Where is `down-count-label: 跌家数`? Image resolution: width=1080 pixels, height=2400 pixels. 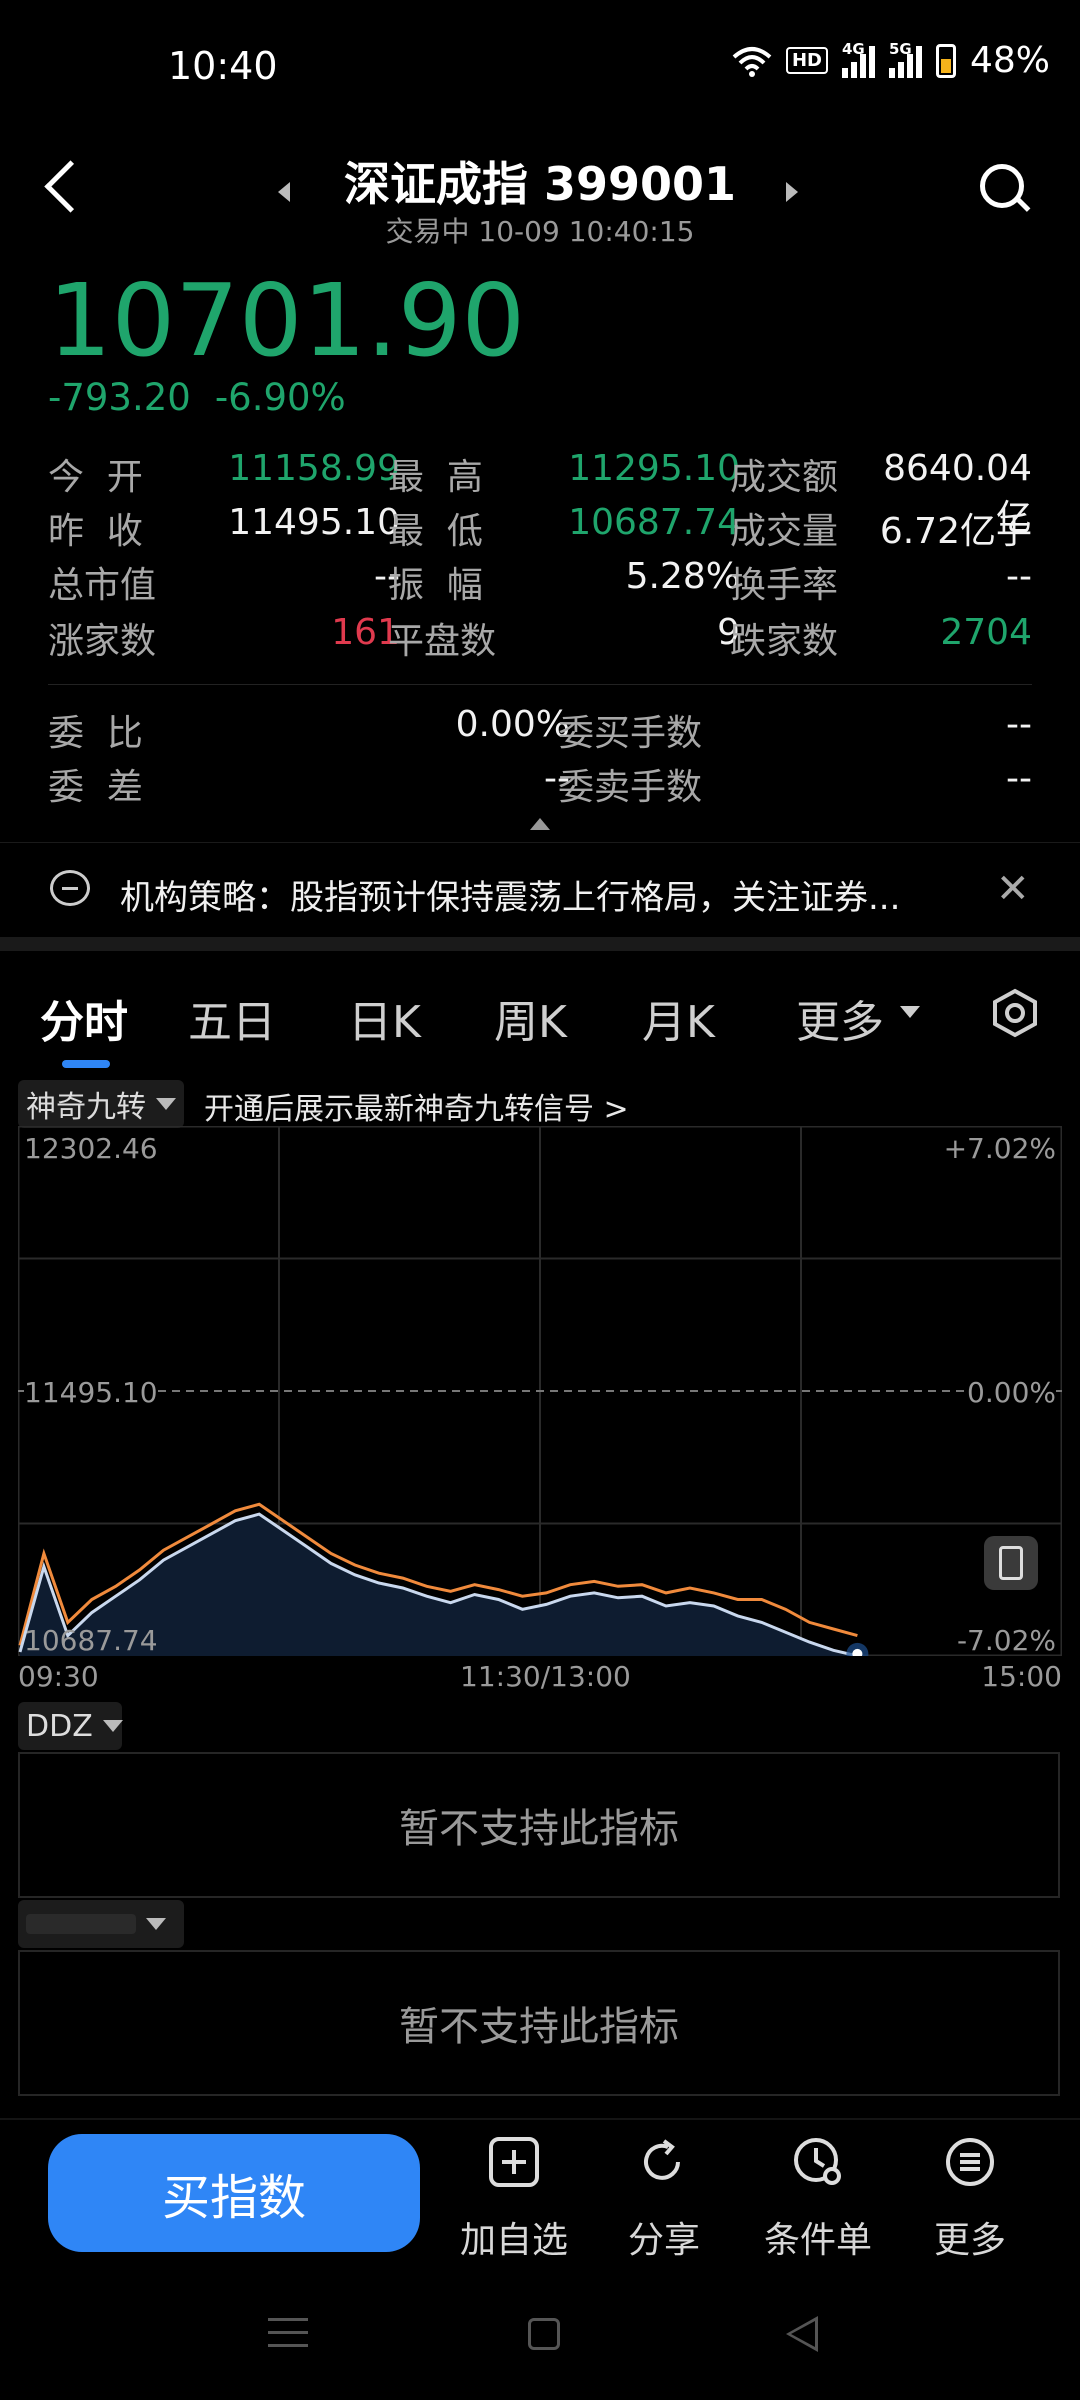 down-count-label: 跌家数 is located at coordinates (784, 641).